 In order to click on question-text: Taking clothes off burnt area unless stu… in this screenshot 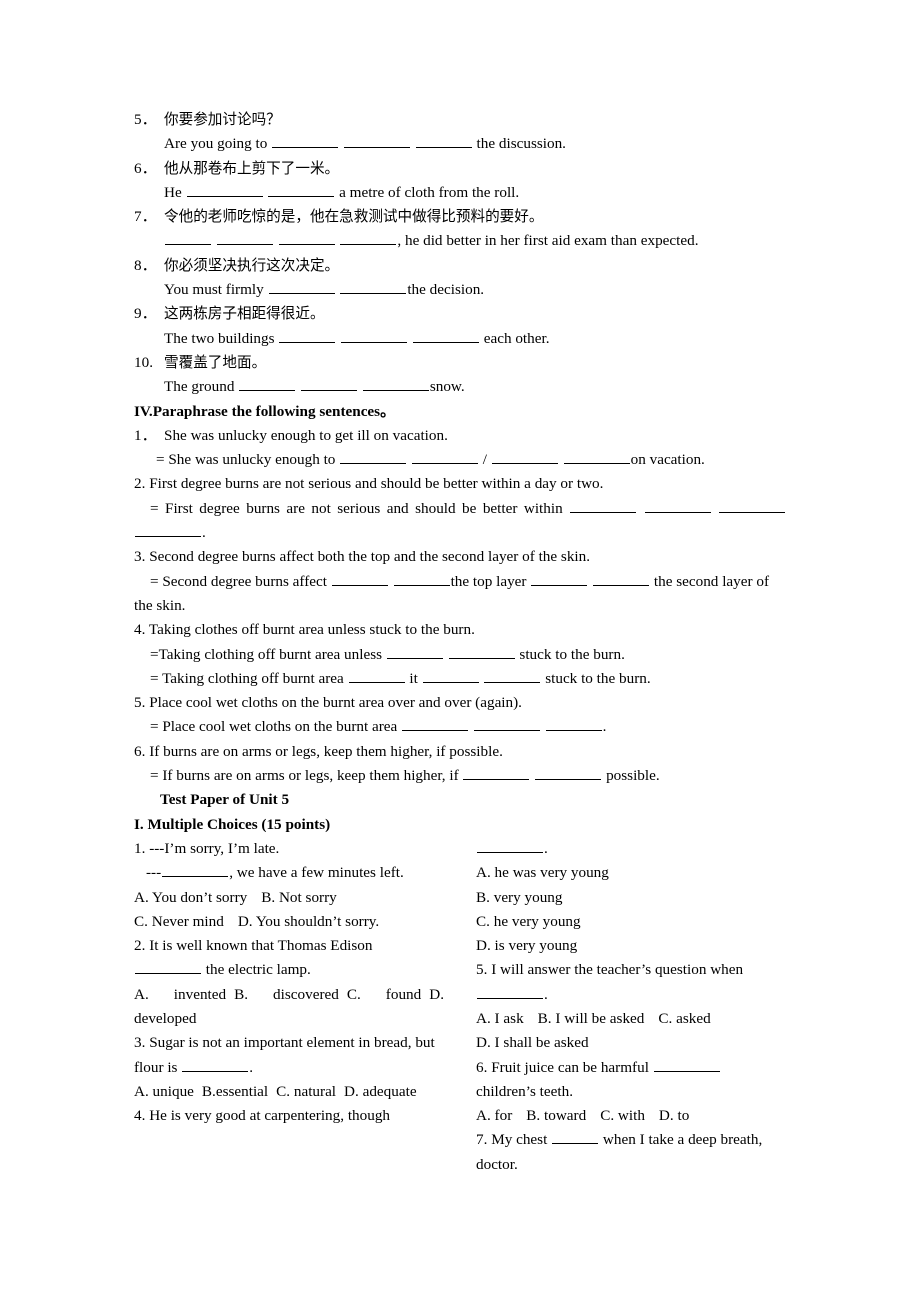, I will do `click(311, 630)`.